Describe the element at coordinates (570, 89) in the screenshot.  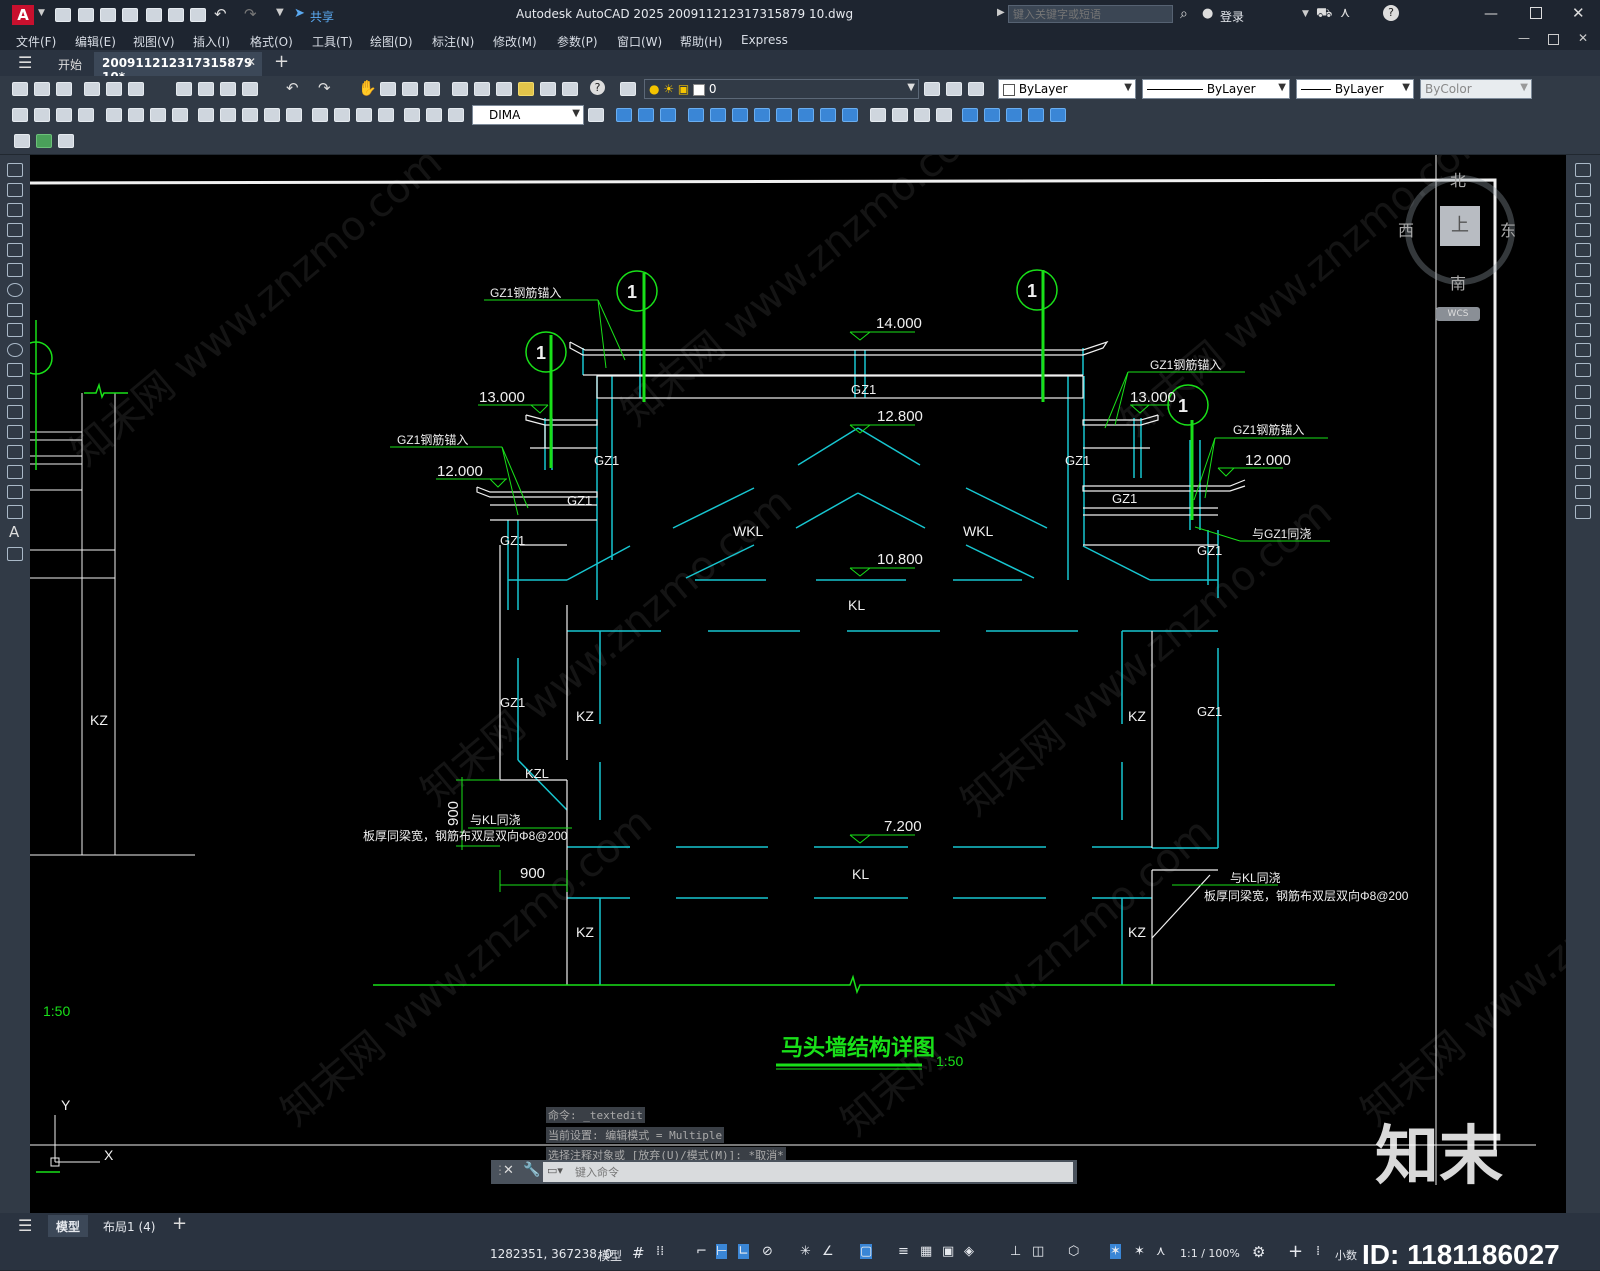
I see `calculator-icon` at that location.